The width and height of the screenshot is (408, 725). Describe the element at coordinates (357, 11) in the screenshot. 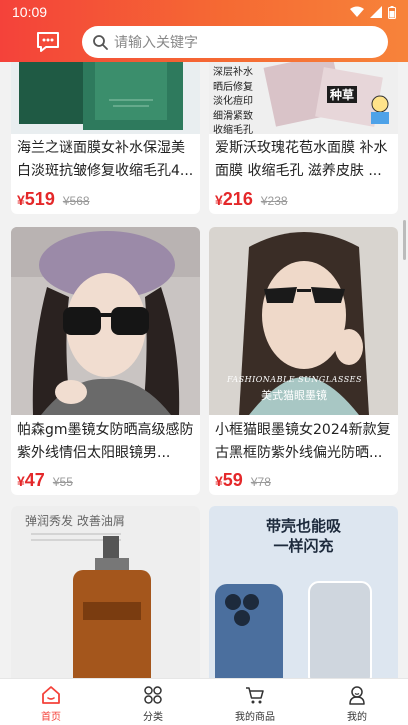

I see `wifi-icon` at that location.